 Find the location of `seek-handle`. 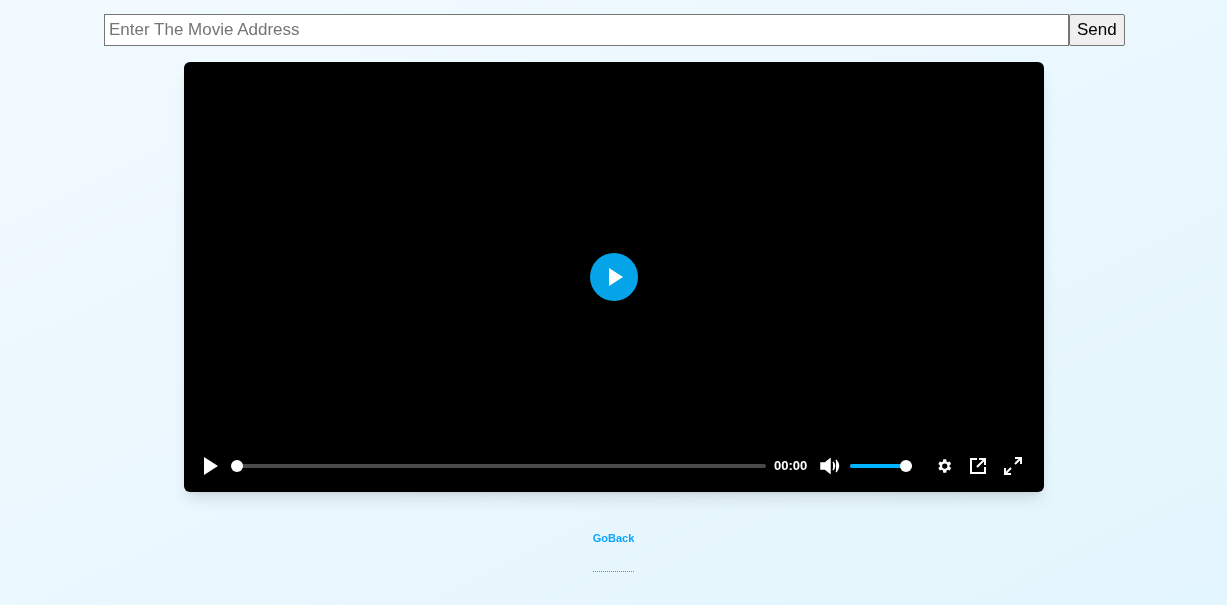

seek-handle is located at coordinates (237, 466).